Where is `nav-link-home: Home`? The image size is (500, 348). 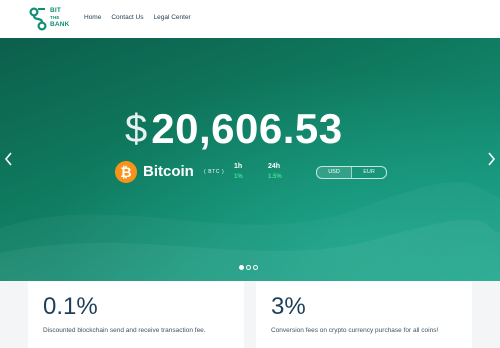 nav-link-home: Home is located at coordinates (92, 17).